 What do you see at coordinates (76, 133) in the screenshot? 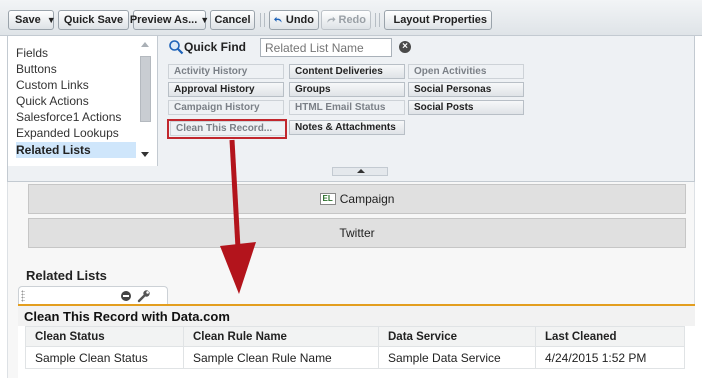
I see `category-expanded-lookups: Expanded Lookups` at bounding box center [76, 133].